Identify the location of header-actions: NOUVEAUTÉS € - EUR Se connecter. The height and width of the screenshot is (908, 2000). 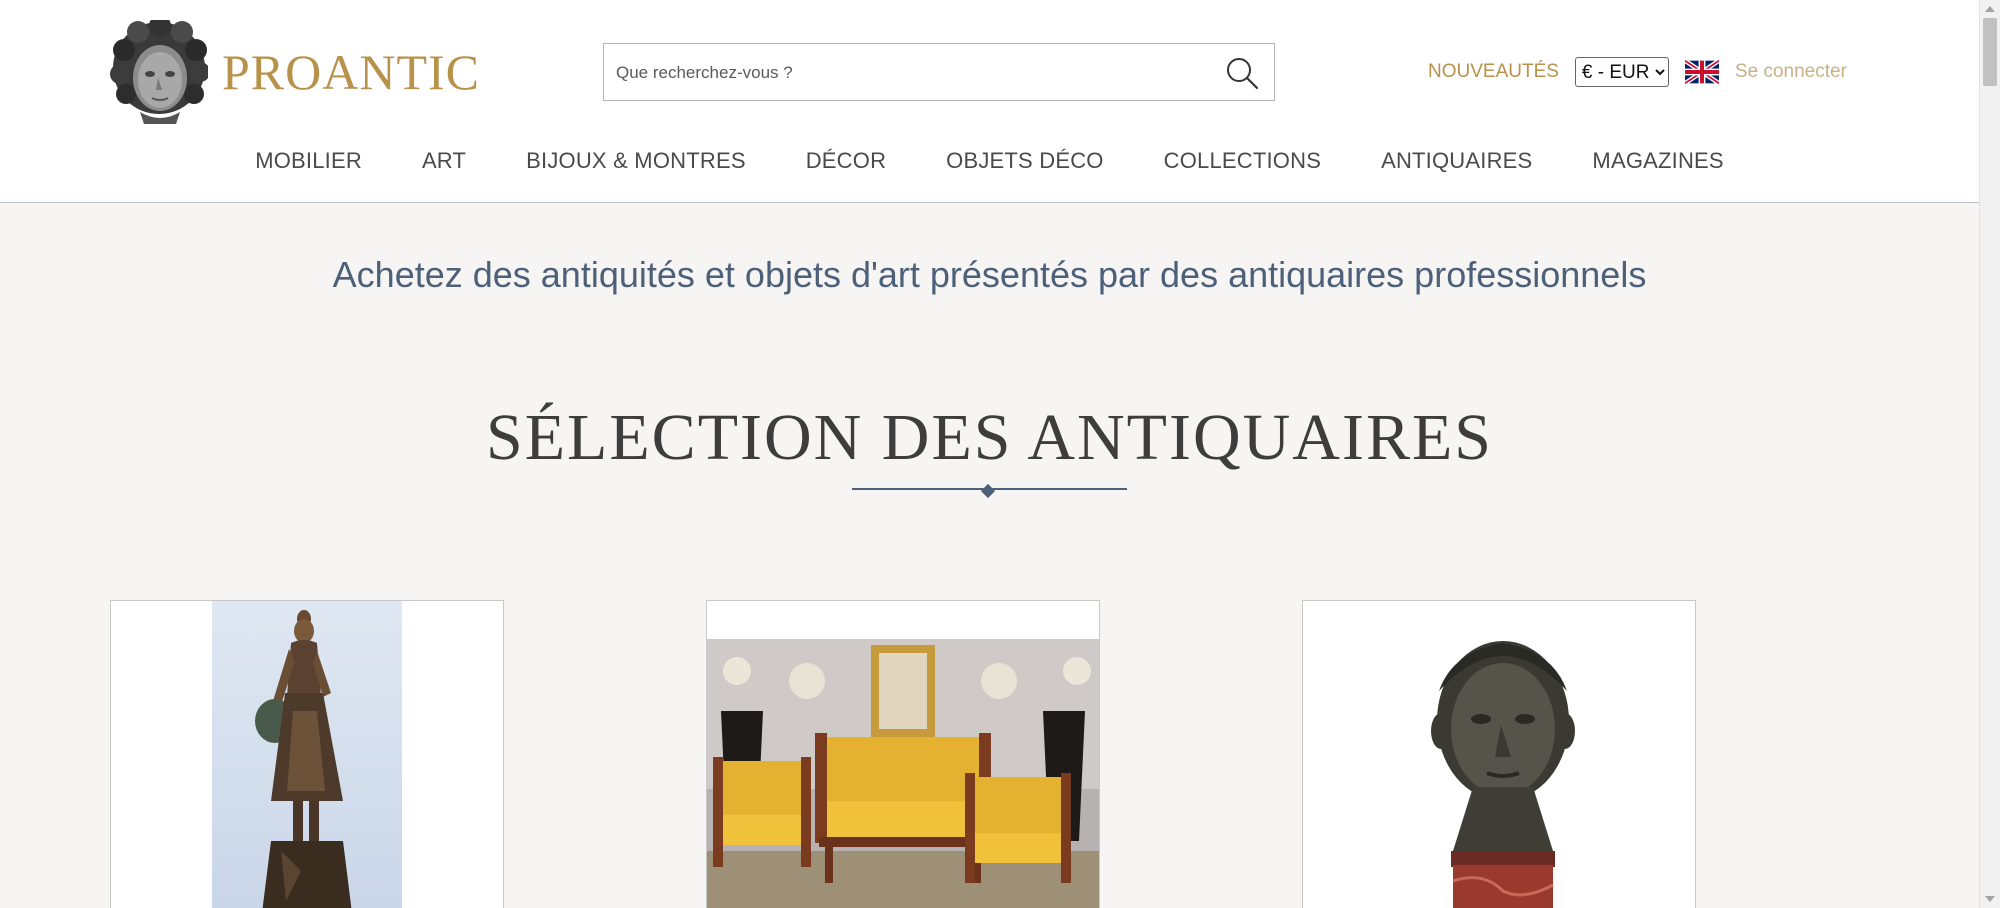
(1637, 72).